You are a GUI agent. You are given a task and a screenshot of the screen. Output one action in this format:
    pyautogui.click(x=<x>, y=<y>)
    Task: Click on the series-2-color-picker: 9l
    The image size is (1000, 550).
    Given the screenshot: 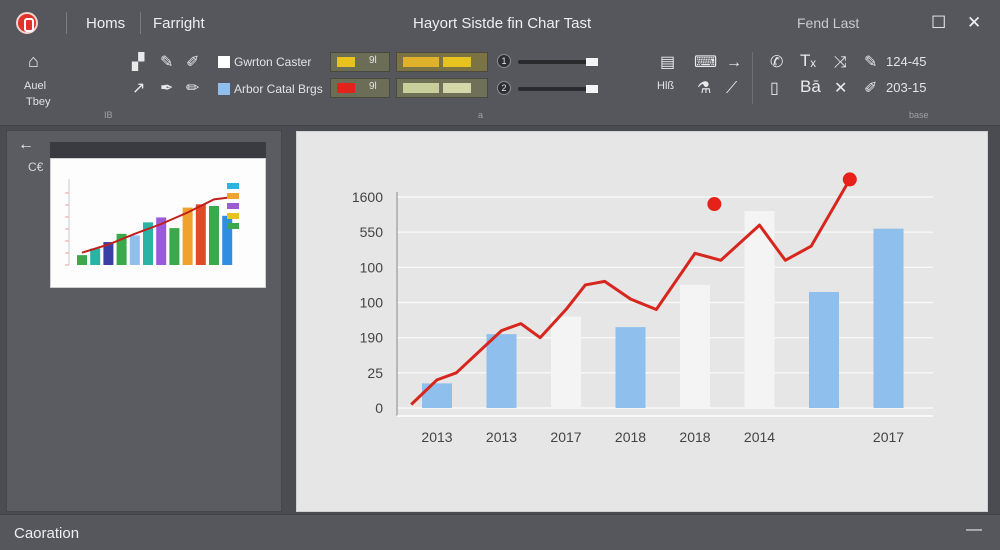 What is the action you would take?
    pyautogui.click(x=360, y=88)
    